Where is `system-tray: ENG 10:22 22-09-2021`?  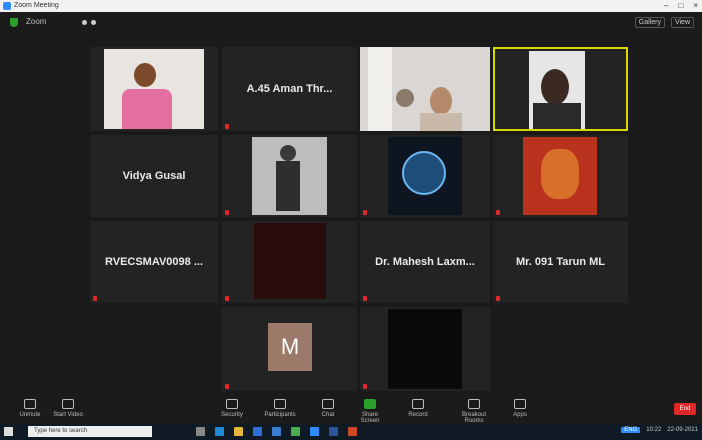
system-tray: ENG 10:22 22-09-2021 is located at coordinates (659, 430).